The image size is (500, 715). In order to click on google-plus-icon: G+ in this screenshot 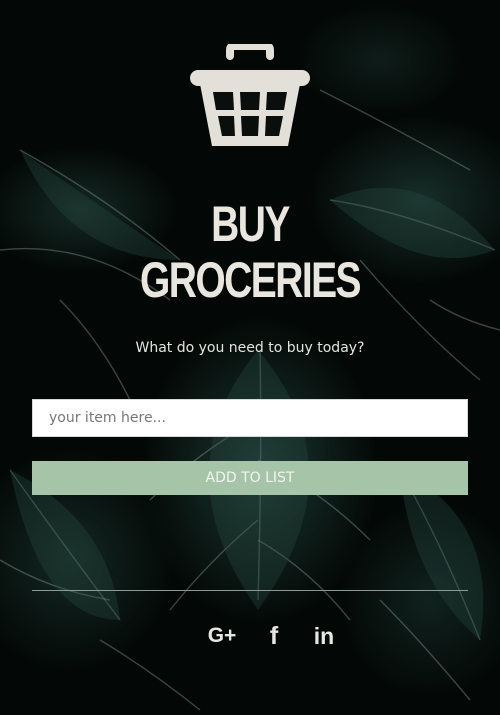, I will do `click(222, 636)`.